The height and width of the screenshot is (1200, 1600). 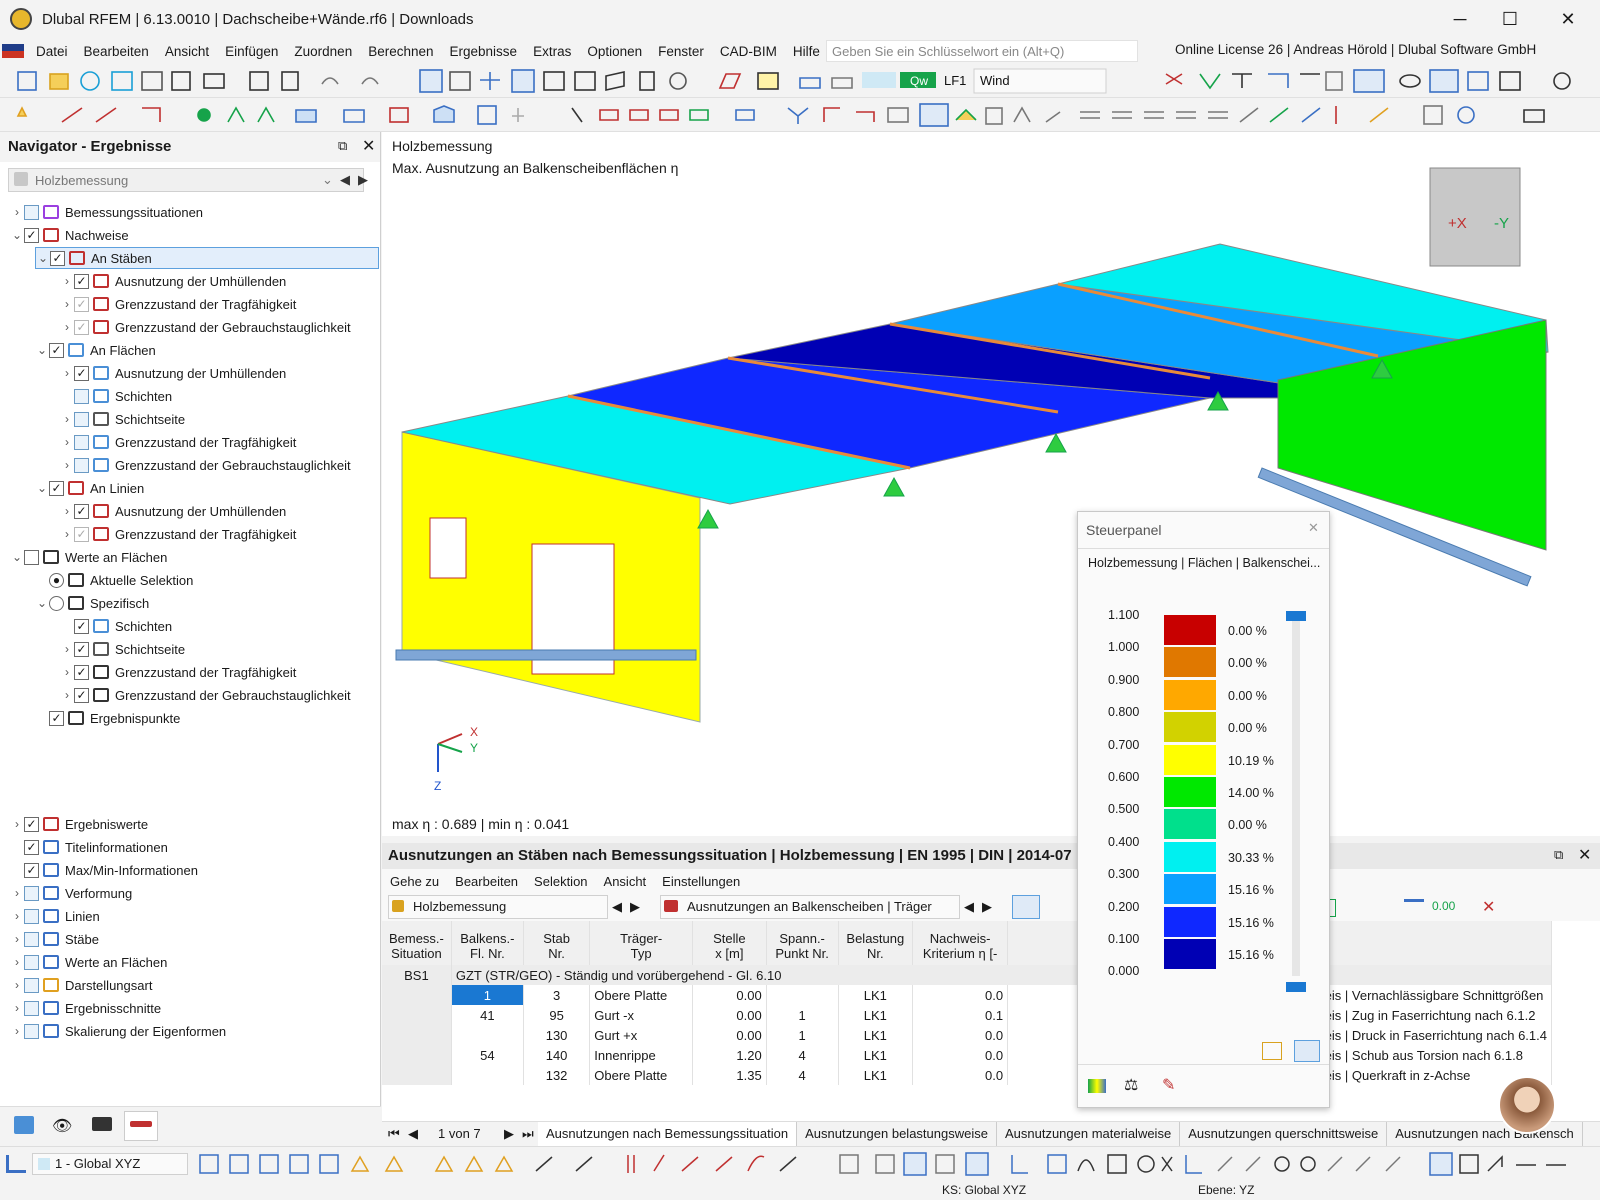 What do you see at coordinates (55, 916) in the screenshot?
I see `tree-item: › Linien` at bounding box center [55, 916].